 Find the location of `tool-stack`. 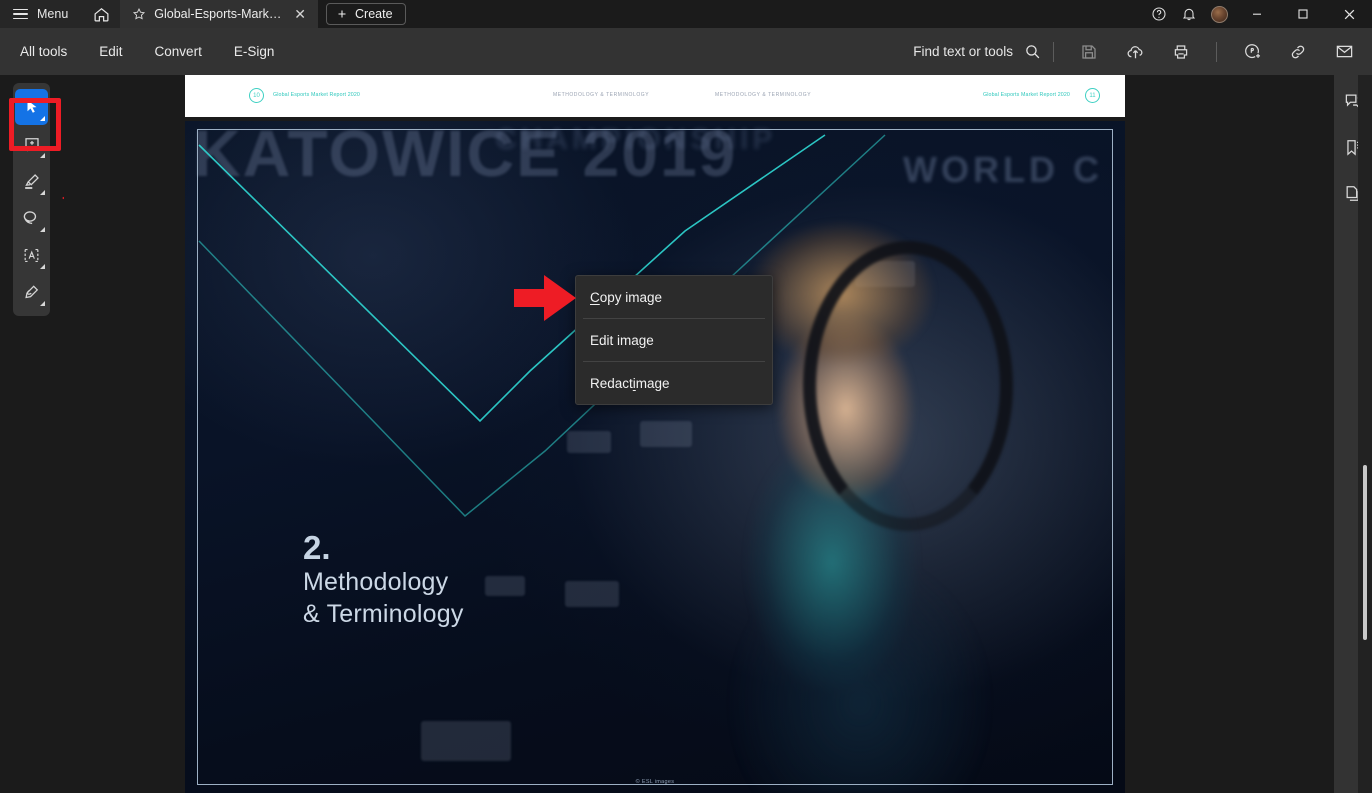

tool-stack is located at coordinates (31, 199).